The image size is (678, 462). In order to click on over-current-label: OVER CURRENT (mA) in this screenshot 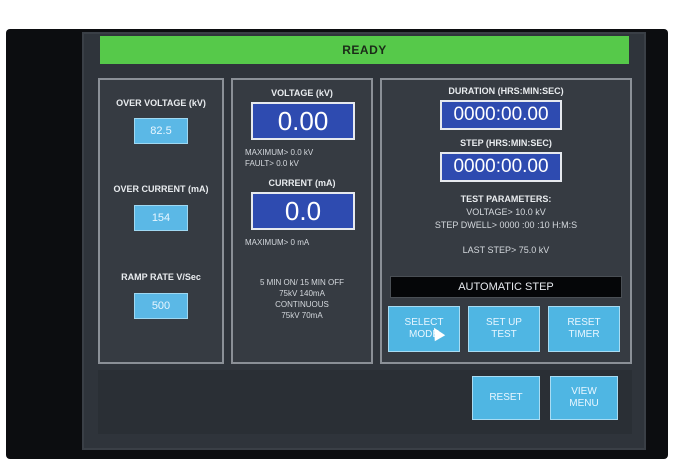, I will do `click(161, 189)`.